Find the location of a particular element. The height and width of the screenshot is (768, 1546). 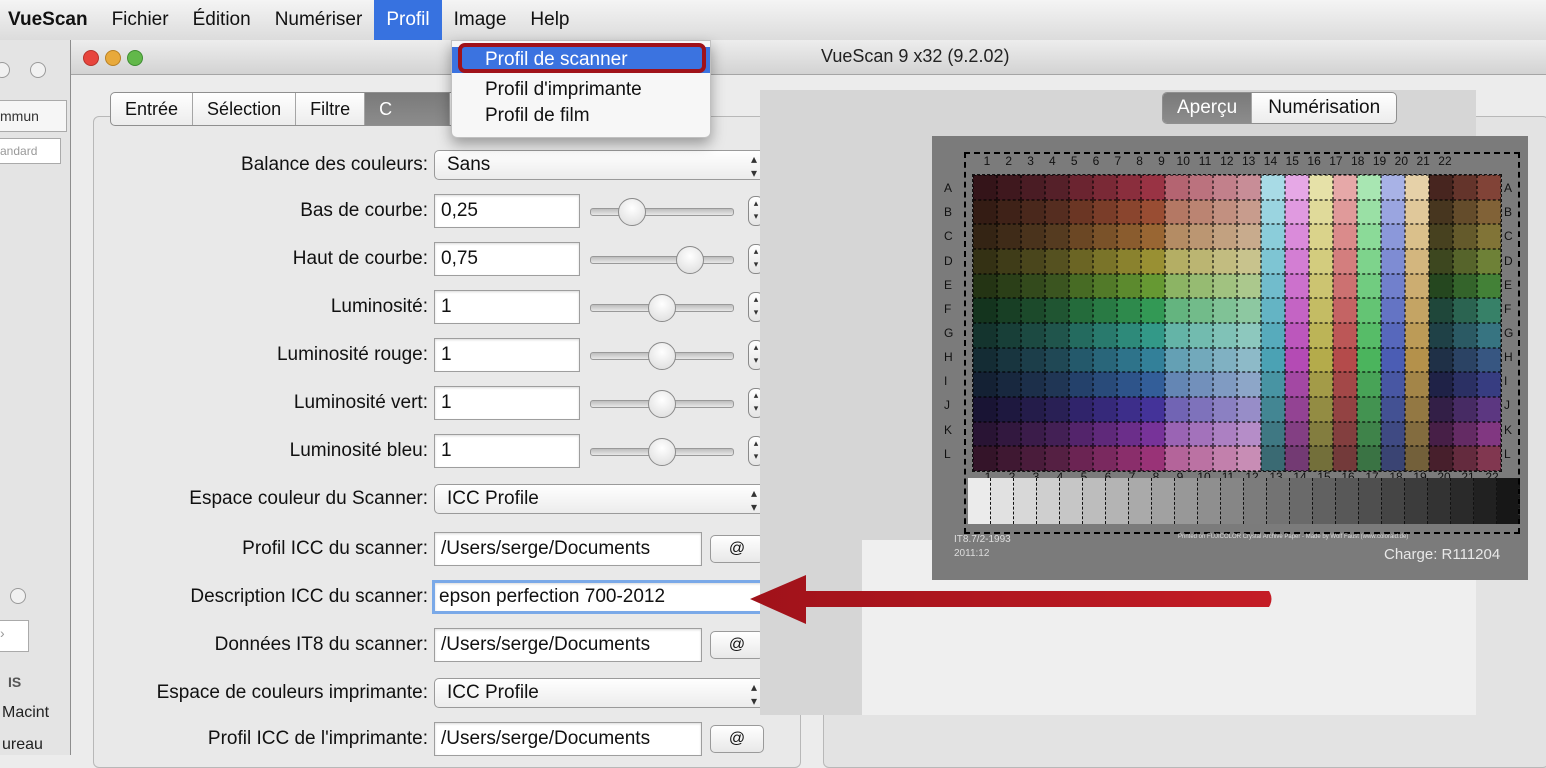

menu-help: Help is located at coordinates (549, 20).